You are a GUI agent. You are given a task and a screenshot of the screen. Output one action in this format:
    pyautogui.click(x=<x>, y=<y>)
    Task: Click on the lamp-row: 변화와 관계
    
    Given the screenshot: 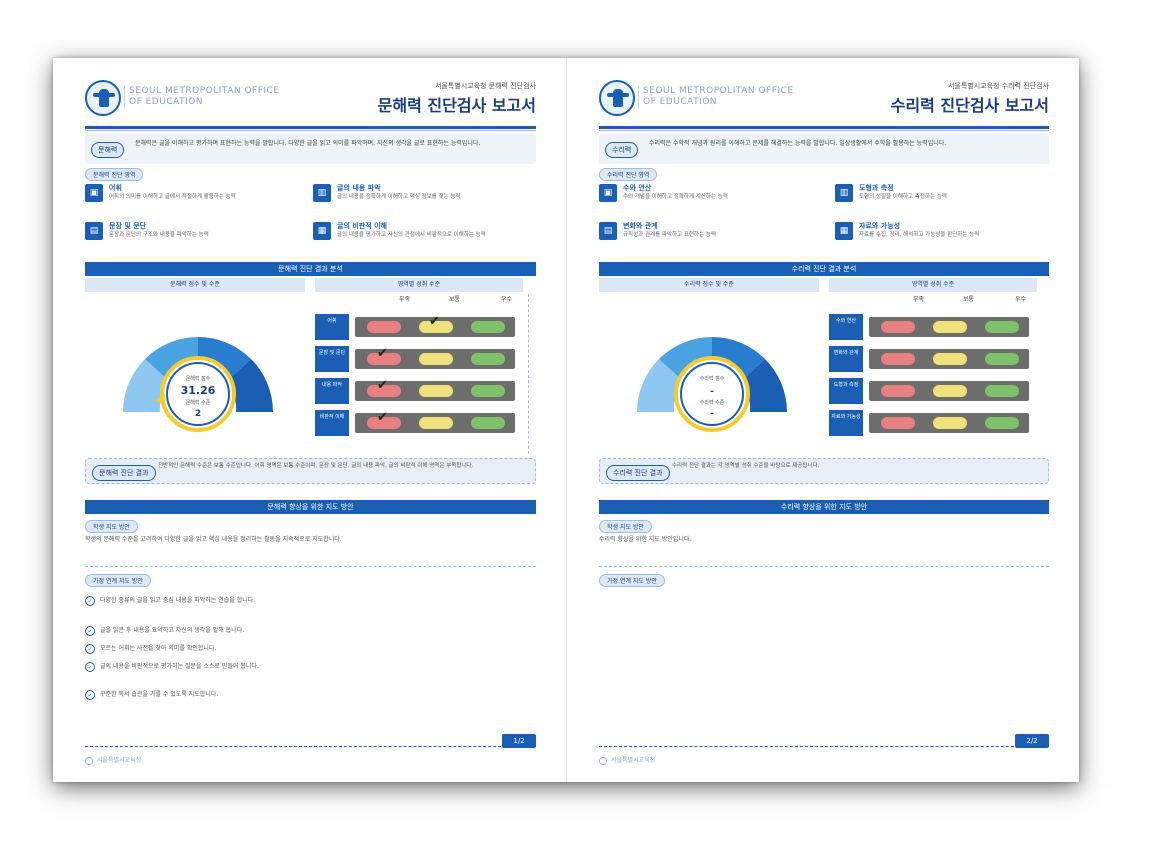 What is the action you would take?
    pyautogui.click(x=931, y=359)
    